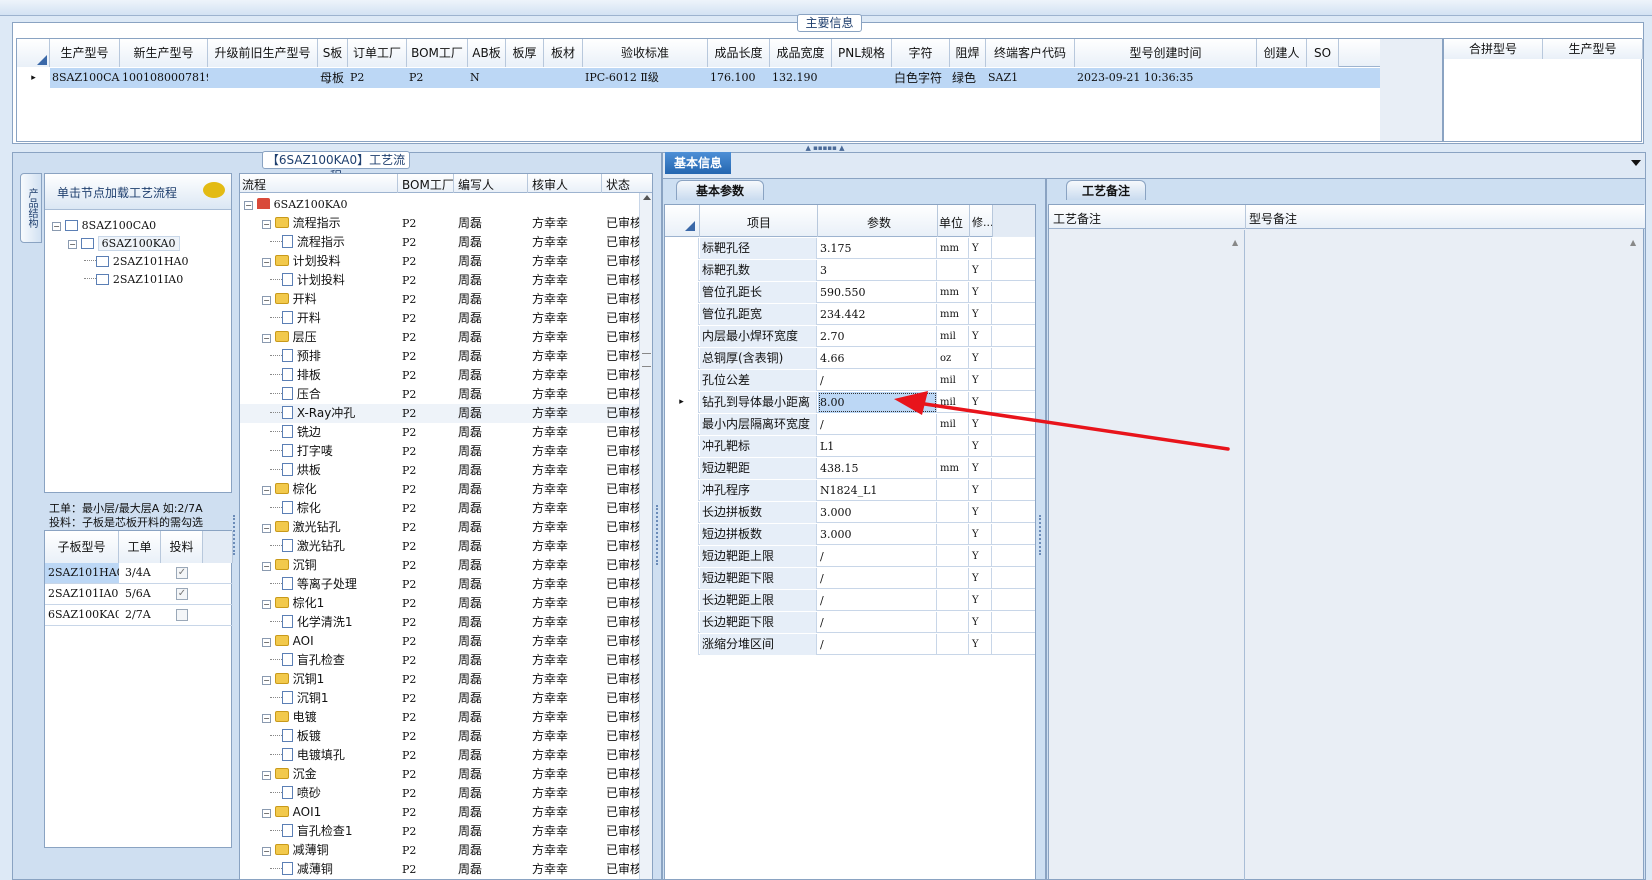 This screenshot has height=880, width=1652. What do you see at coordinates (698, 163) in the screenshot?
I see `tab-basic-info: 基本信息` at bounding box center [698, 163].